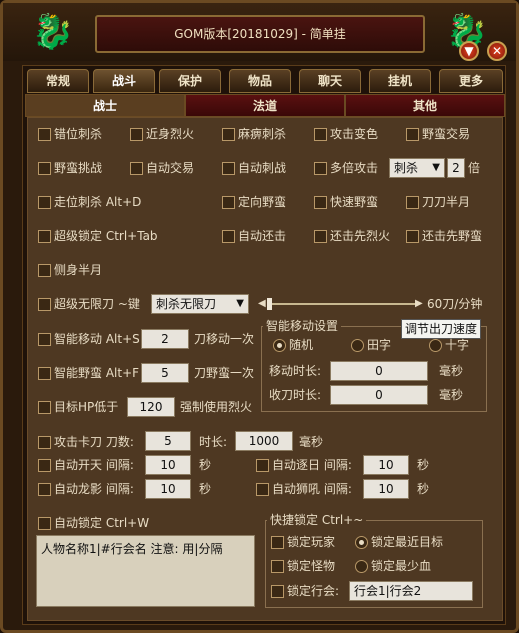 Image resolution: width=519 pixels, height=633 pixels. What do you see at coordinates (446, 134) in the screenshot?
I see `barbarian-trade-label: 野蛮交易` at bounding box center [446, 134].